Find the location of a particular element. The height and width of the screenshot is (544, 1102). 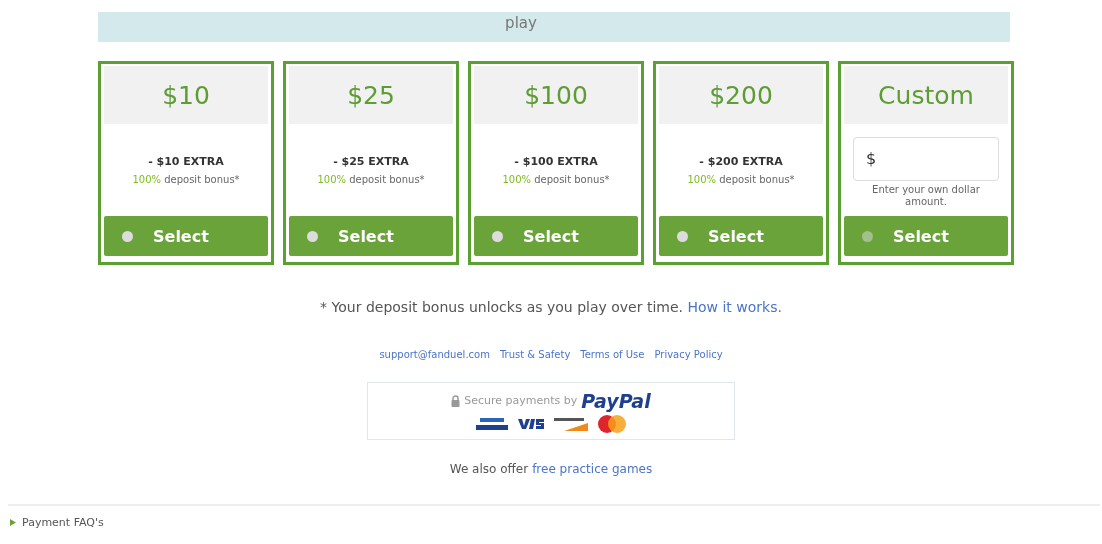

paypal-brand: PayPal is located at coordinates (616, 400).